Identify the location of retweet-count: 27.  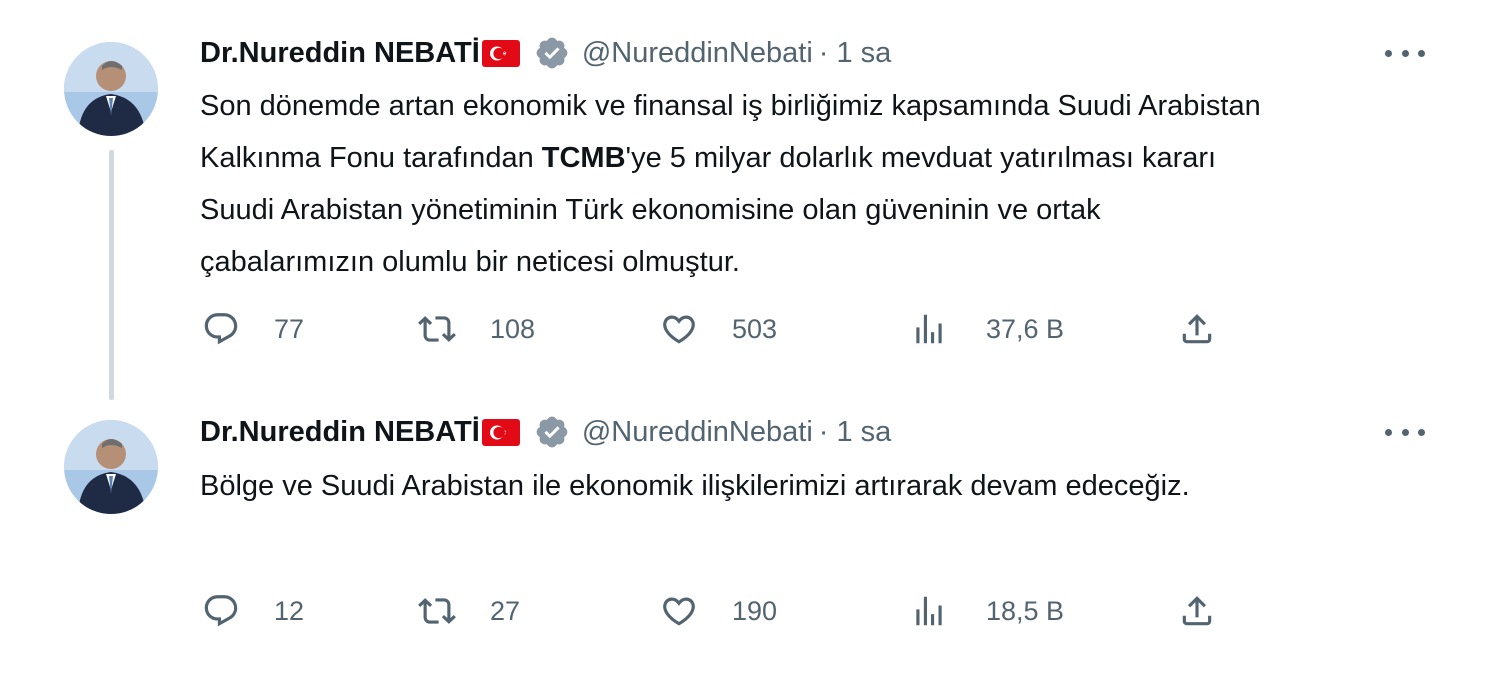
(505, 610).